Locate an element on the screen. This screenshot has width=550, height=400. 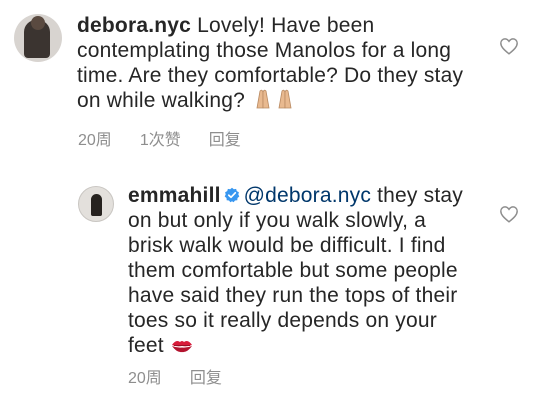
folded-hands-icon is located at coordinates (274, 102).